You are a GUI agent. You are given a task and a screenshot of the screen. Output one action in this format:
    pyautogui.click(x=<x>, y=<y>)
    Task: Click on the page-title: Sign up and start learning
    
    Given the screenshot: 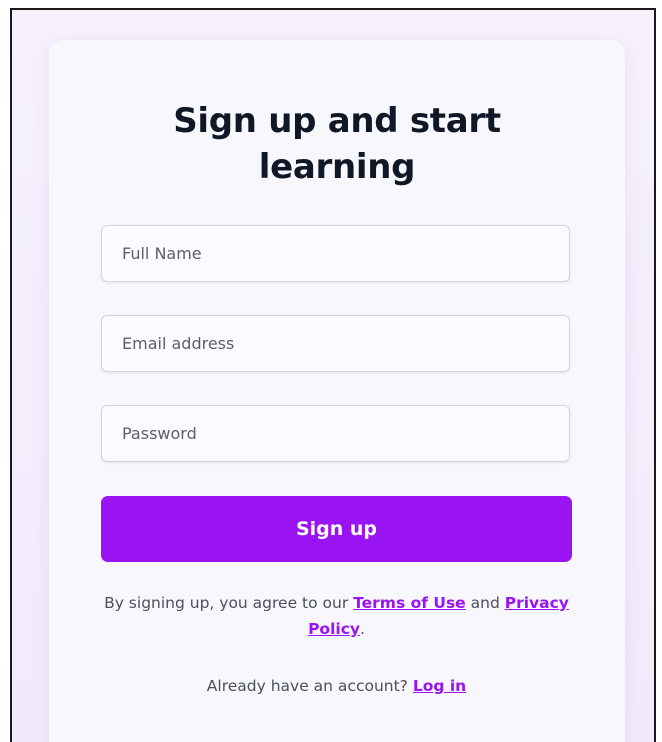 What is the action you would take?
    pyautogui.click(x=337, y=144)
    